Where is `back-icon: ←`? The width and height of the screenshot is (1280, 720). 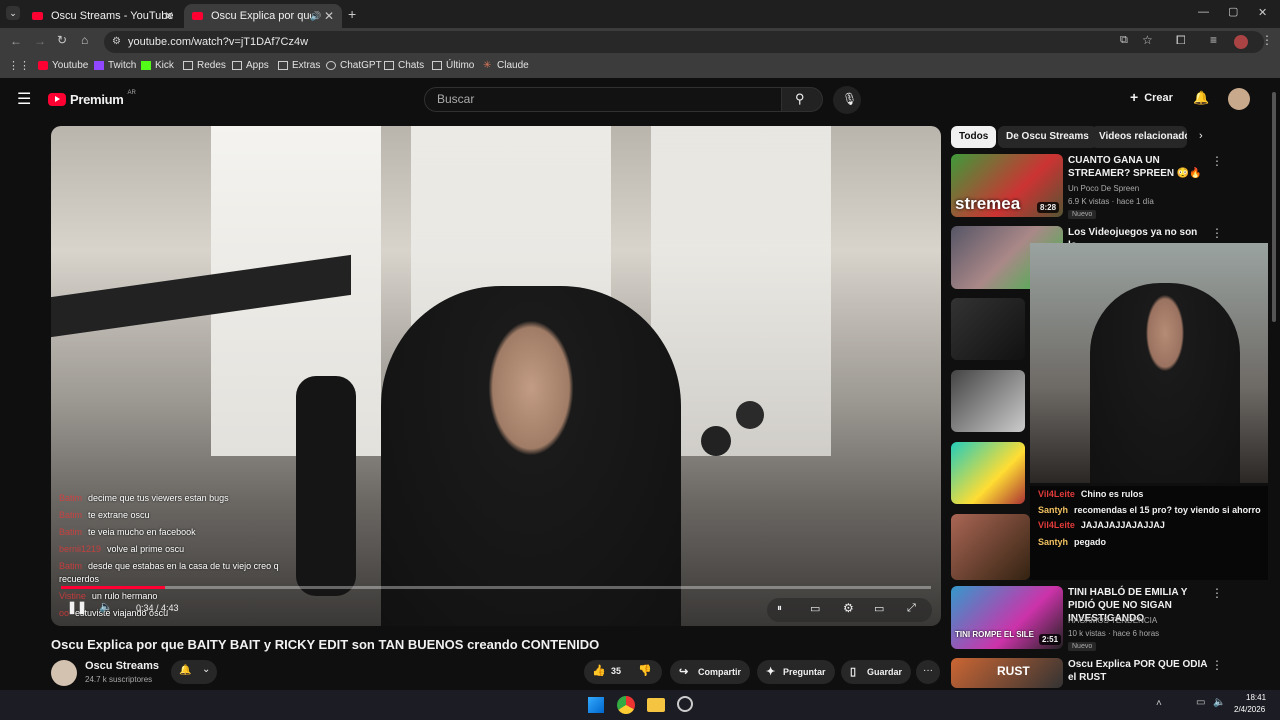 back-icon: ← is located at coordinates (16, 41).